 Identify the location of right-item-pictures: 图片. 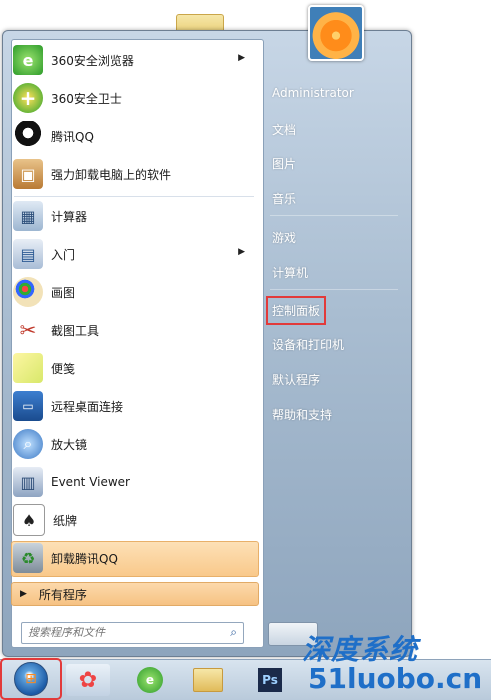
(284, 163).